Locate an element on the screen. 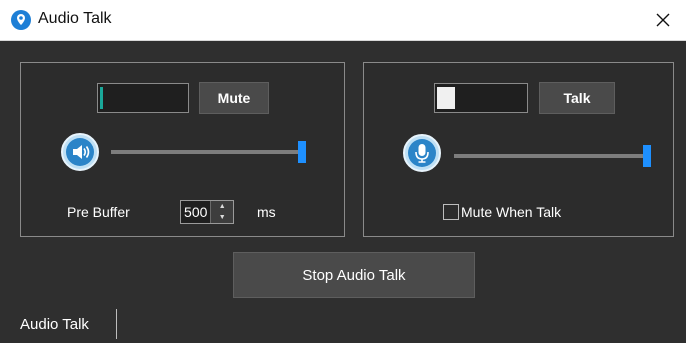 This screenshot has height=343, width=686. pre-buffer-arrows: ▲ ▼ is located at coordinates (222, 212).